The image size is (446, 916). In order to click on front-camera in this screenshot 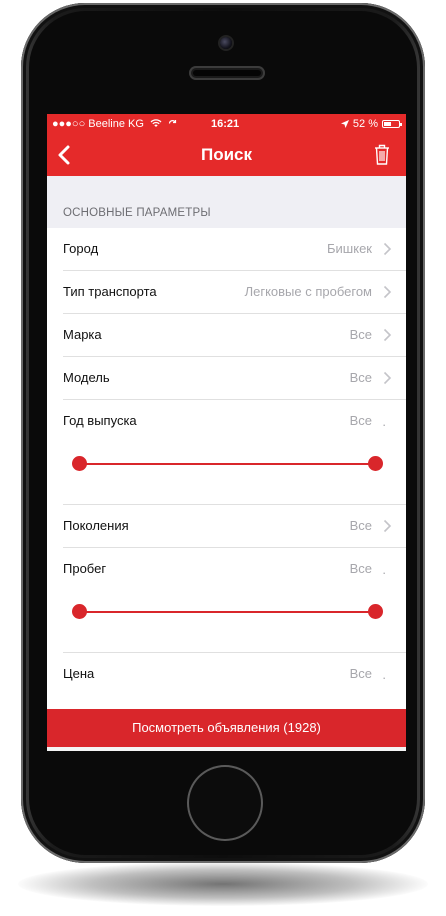, I will do `click(226, 43)`.